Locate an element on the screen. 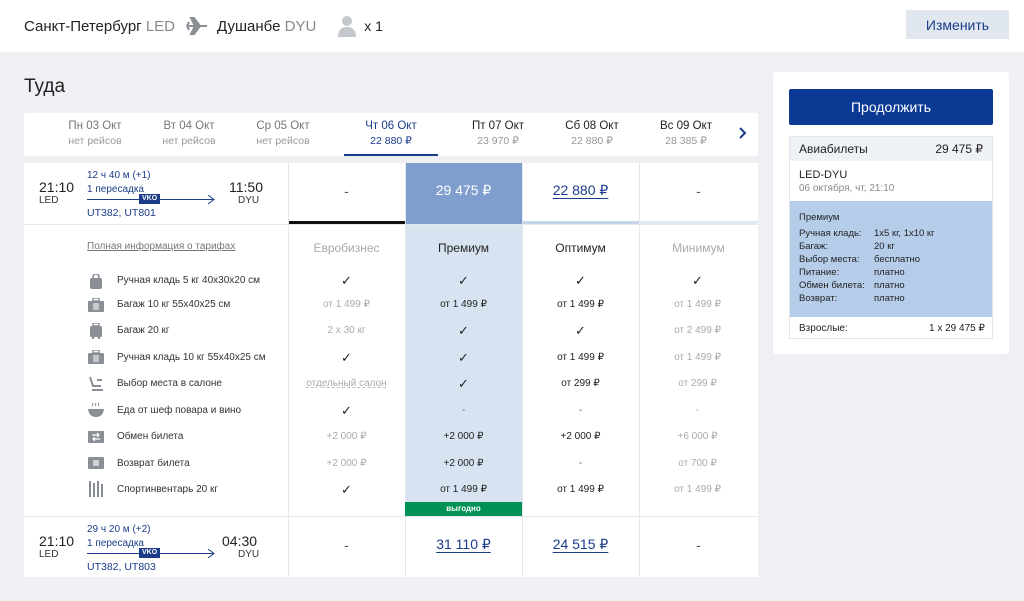 This screenshot has height=601, width=1024. sports-icon is located at coordinates (96, 489).